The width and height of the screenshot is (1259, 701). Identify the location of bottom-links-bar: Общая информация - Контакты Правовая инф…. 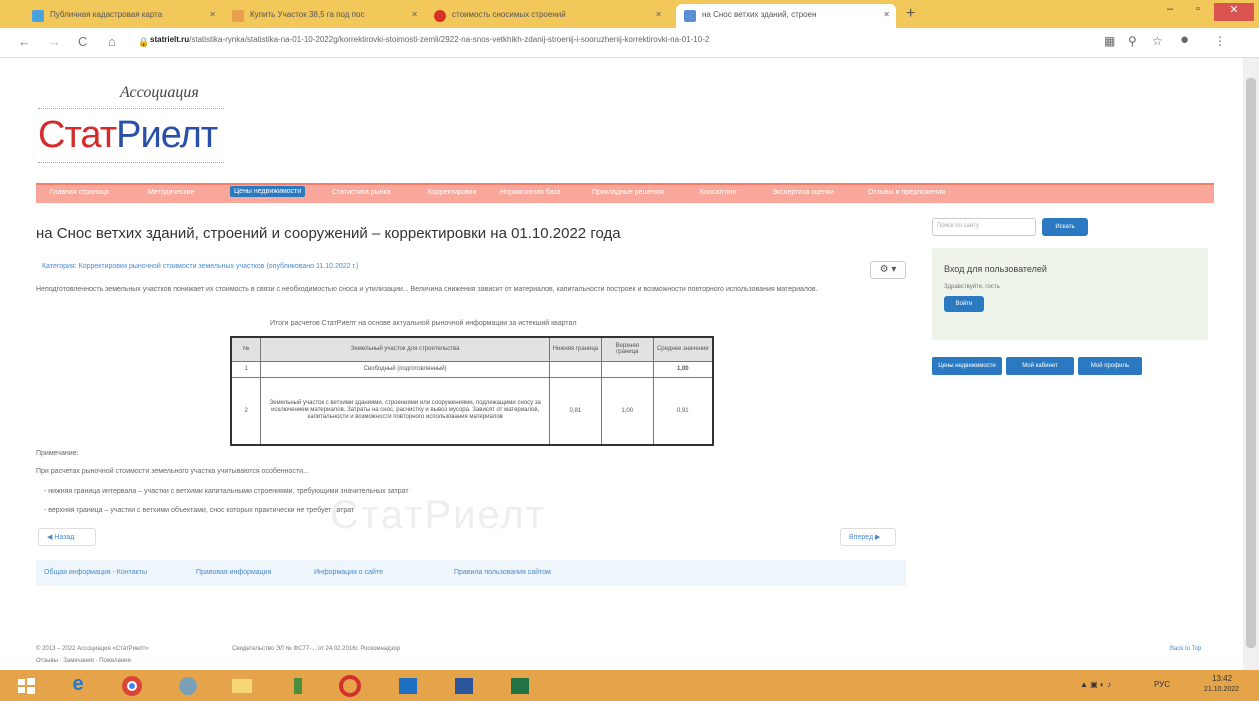
(471, 573).